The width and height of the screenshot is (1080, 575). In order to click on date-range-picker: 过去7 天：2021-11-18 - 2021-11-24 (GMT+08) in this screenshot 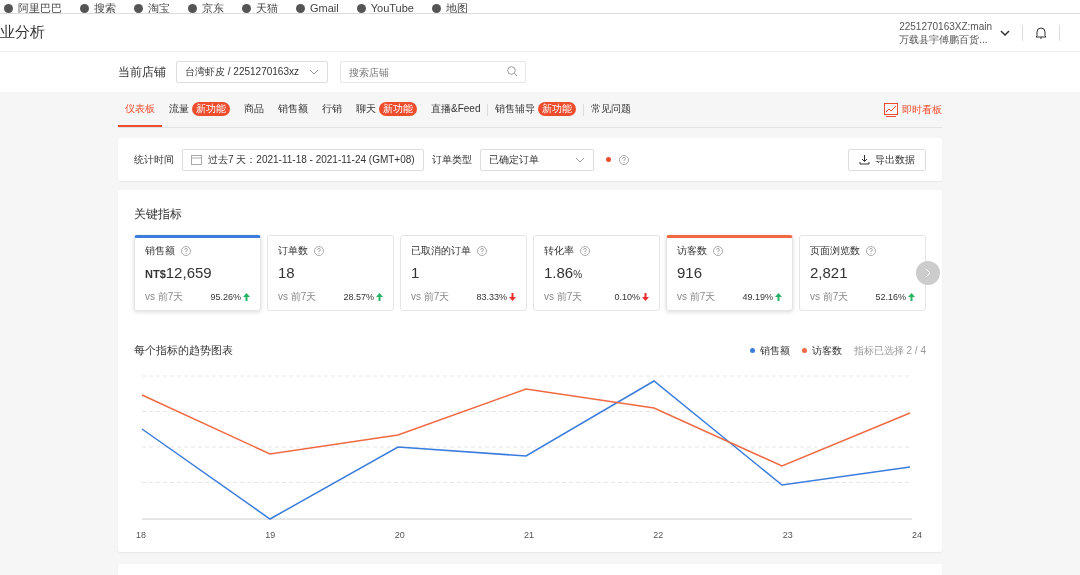, I will do `click(303, 159)`.